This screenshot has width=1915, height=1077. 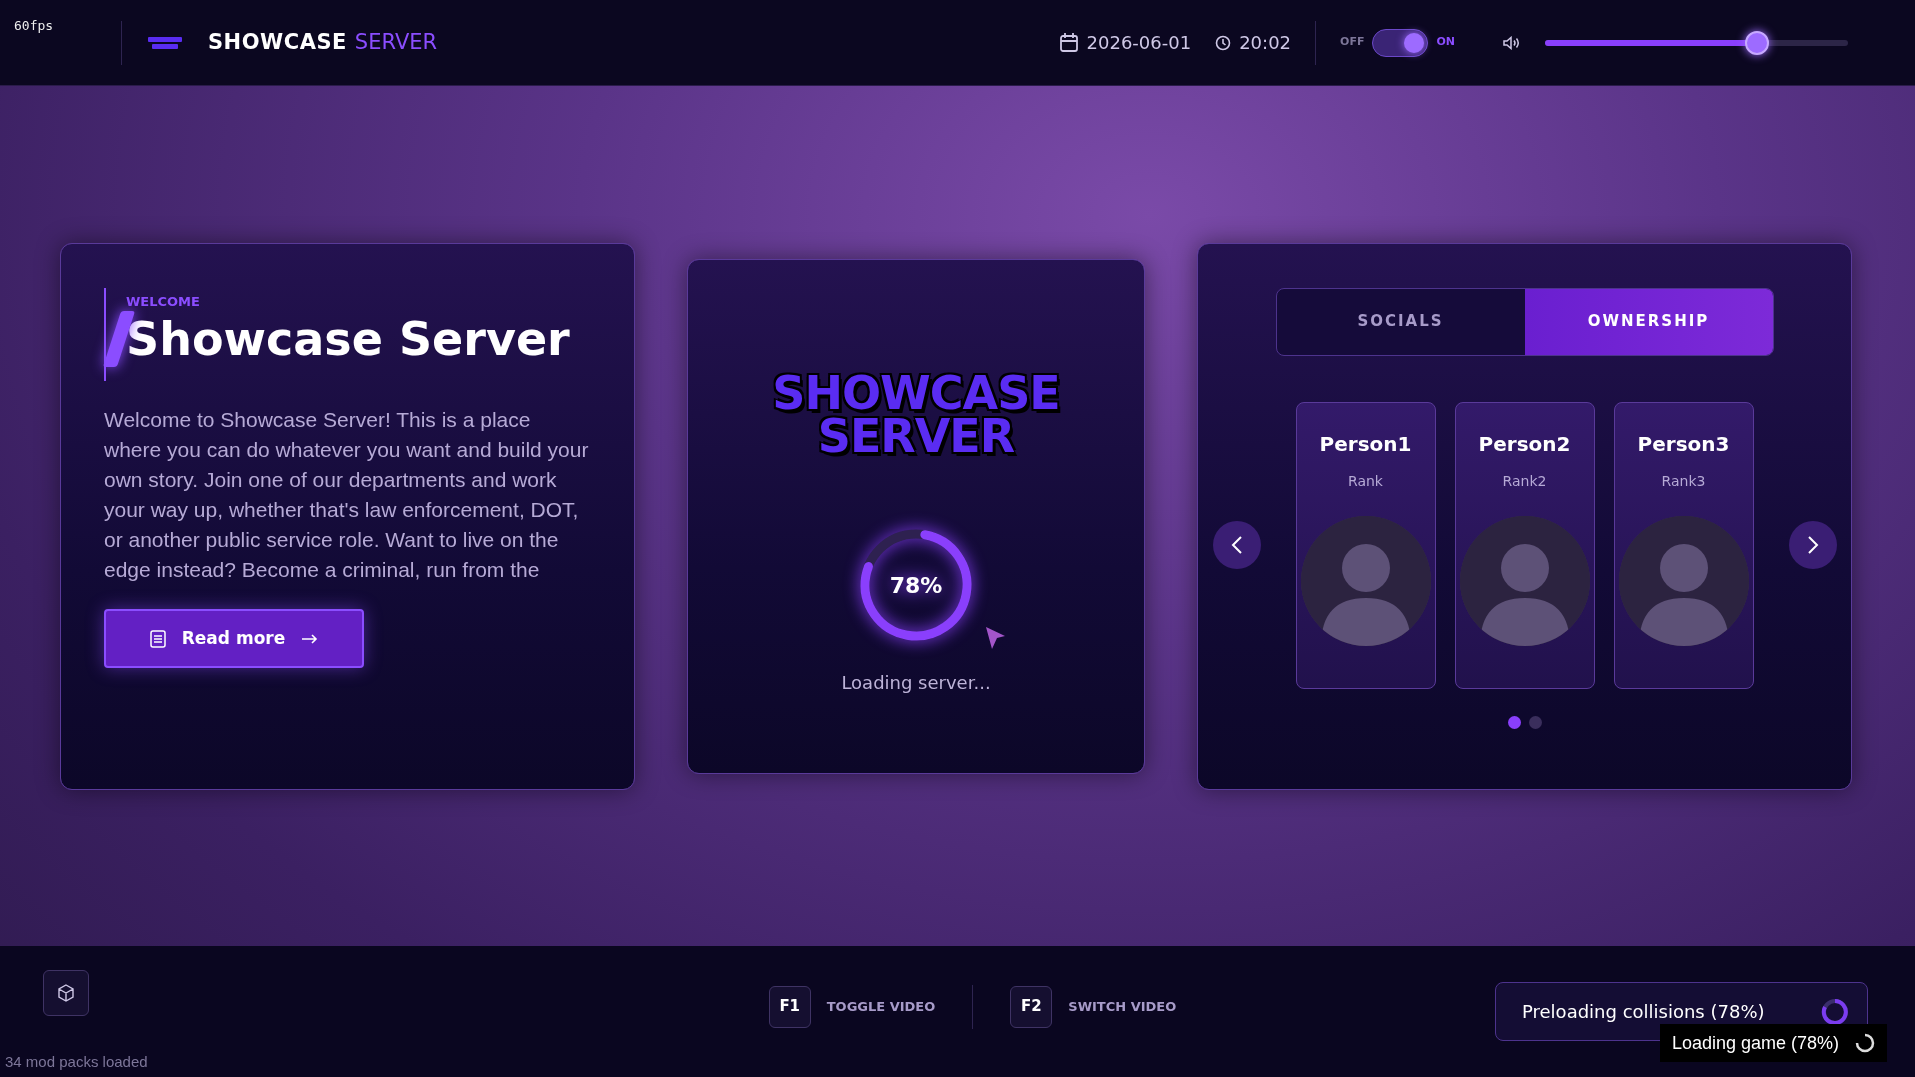 I want to click on person-name: Person3, so click(x=1683, y=444).